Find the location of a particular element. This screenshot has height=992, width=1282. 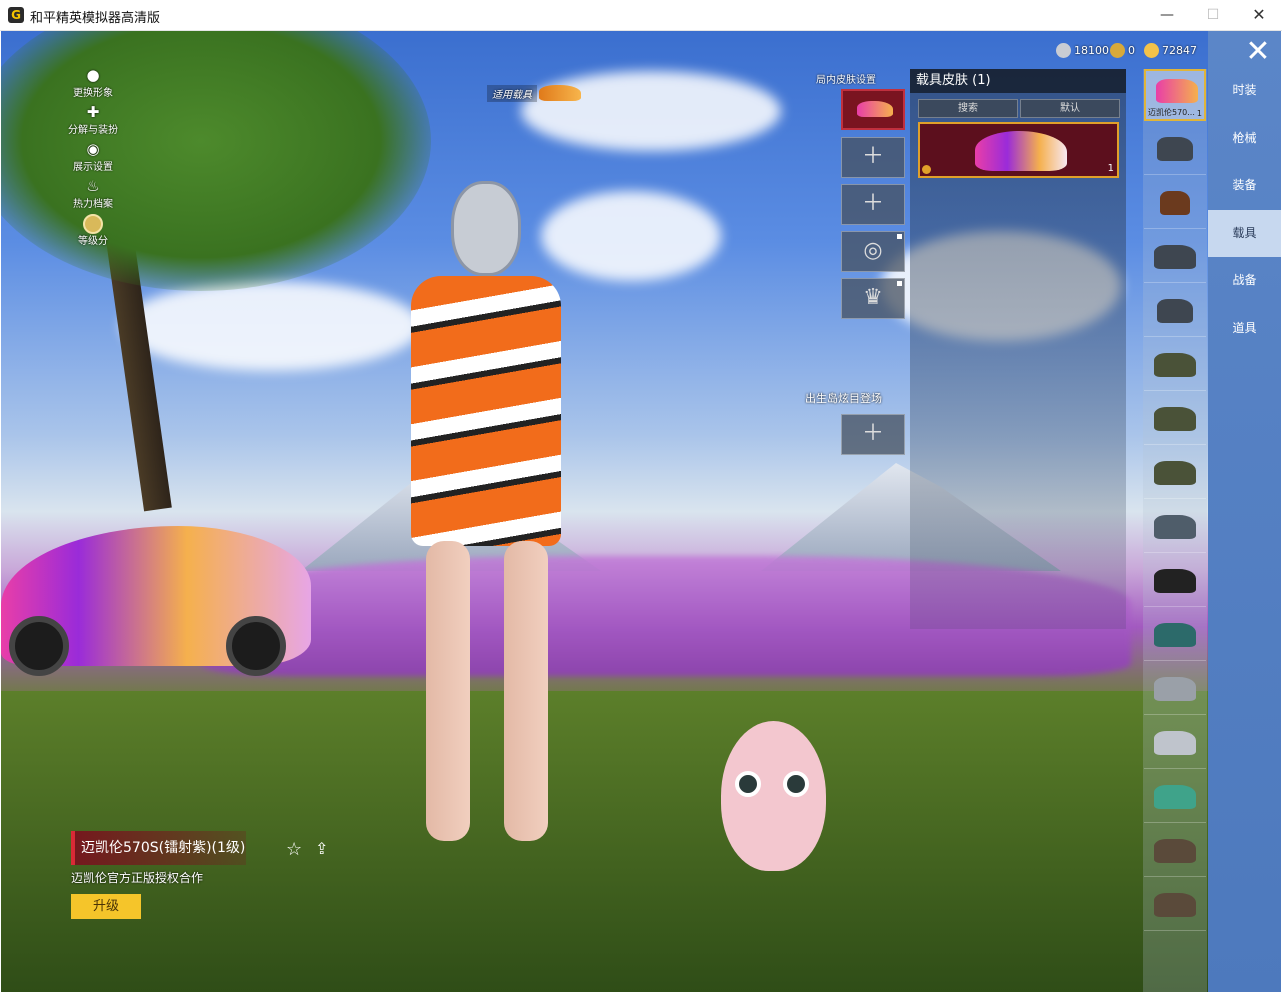

tab-outfit: 时装 is located at coordinates (1244, 90).